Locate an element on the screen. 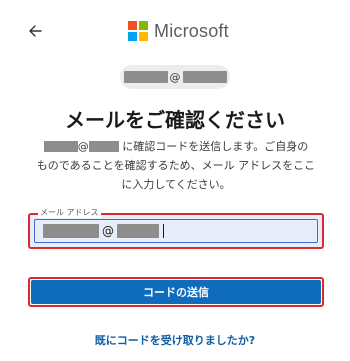 Image resolution: width=350 pixels, height=361 pixels. arrow-left-icon is located at coordinates (35, 31).